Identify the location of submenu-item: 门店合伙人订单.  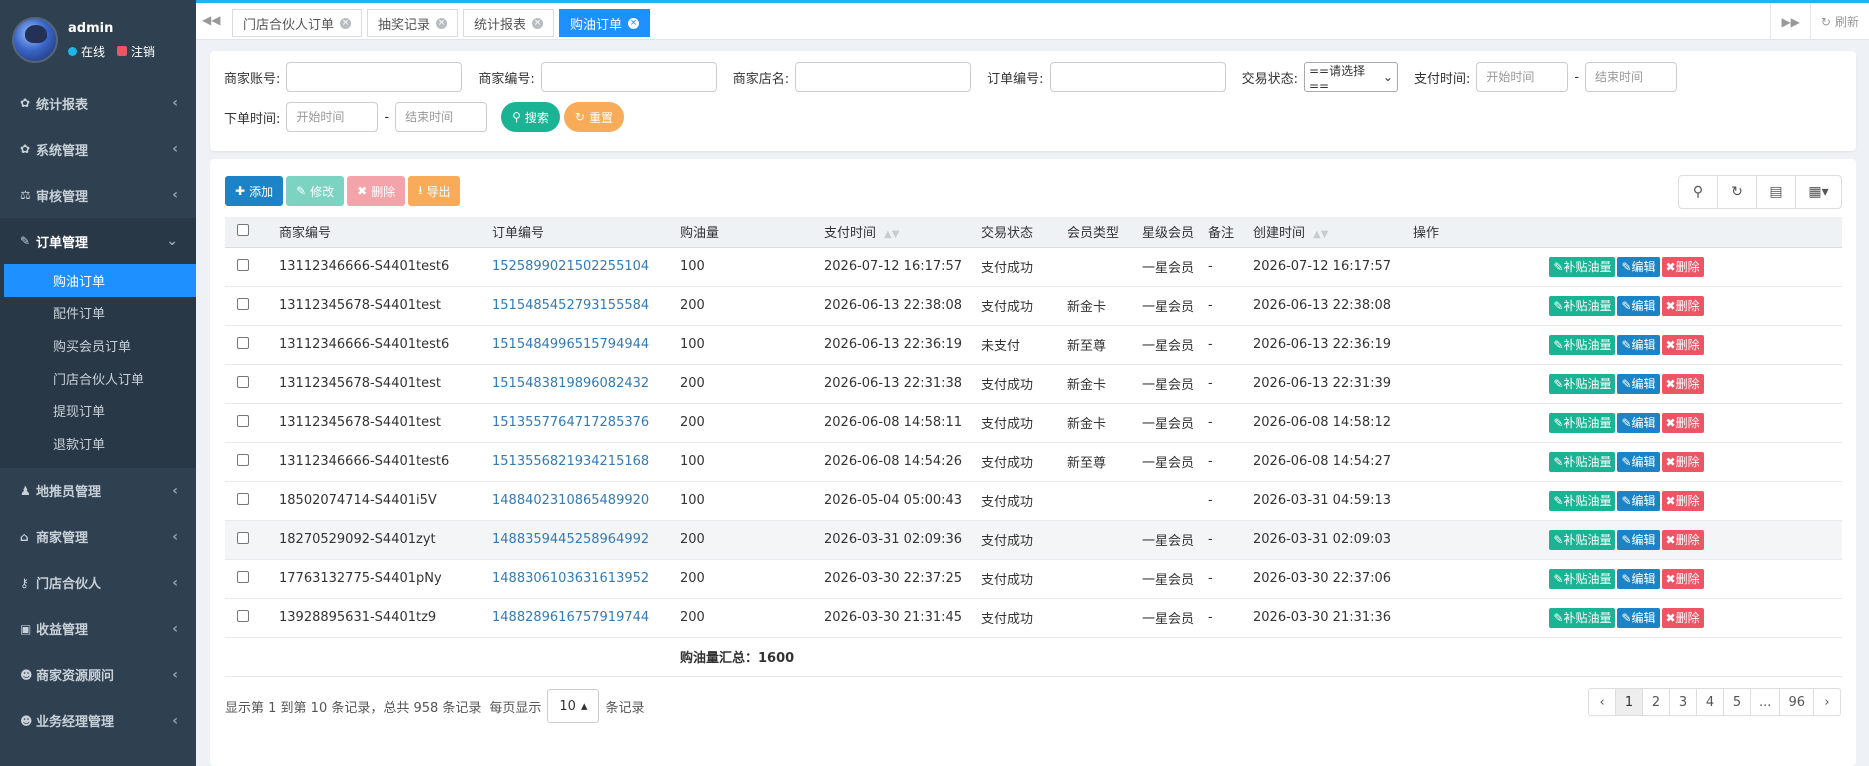
(98, 378).